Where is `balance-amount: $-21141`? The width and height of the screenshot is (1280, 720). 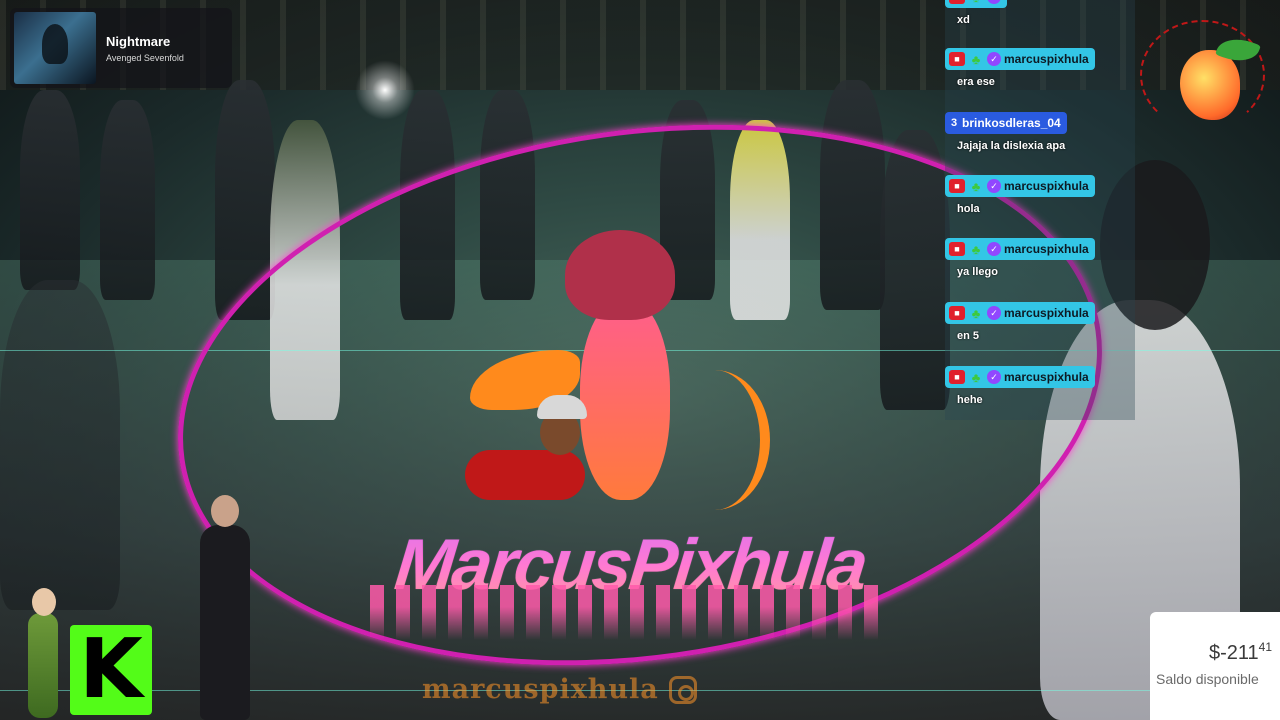 balance-amount: $-21141 is located at coordinates (1214, 652).